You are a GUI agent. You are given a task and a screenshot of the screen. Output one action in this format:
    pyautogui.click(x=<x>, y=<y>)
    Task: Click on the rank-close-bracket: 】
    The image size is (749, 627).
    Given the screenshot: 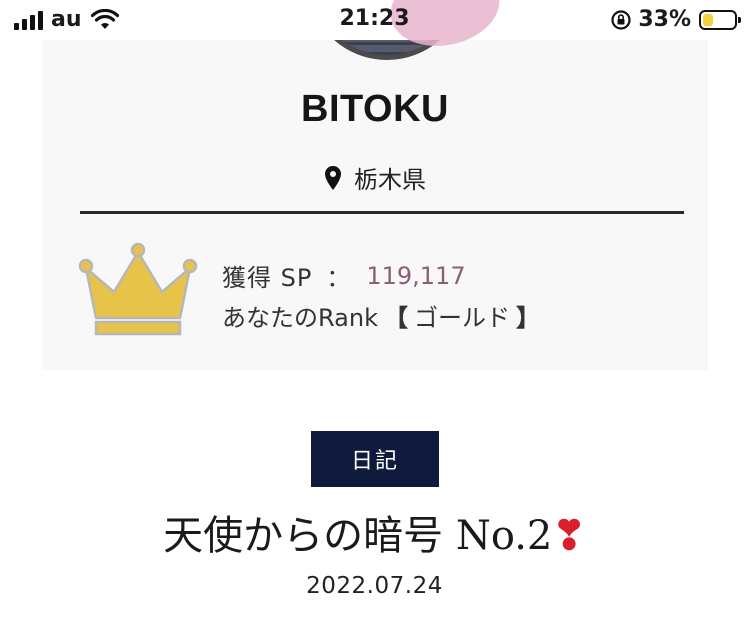 What is the action you would take?
    pyautogui.click(x=527, y=318)
    